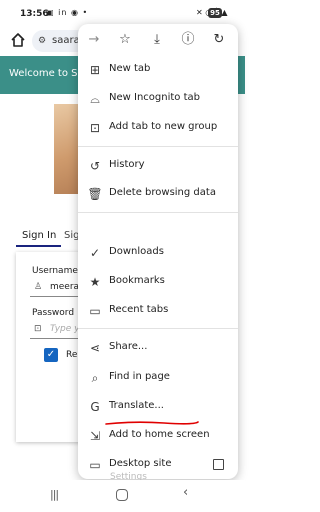 This screenshot has height=512, width=320. I want to click on notification-icons: ▣ in ◉ •, so click(67, 12).